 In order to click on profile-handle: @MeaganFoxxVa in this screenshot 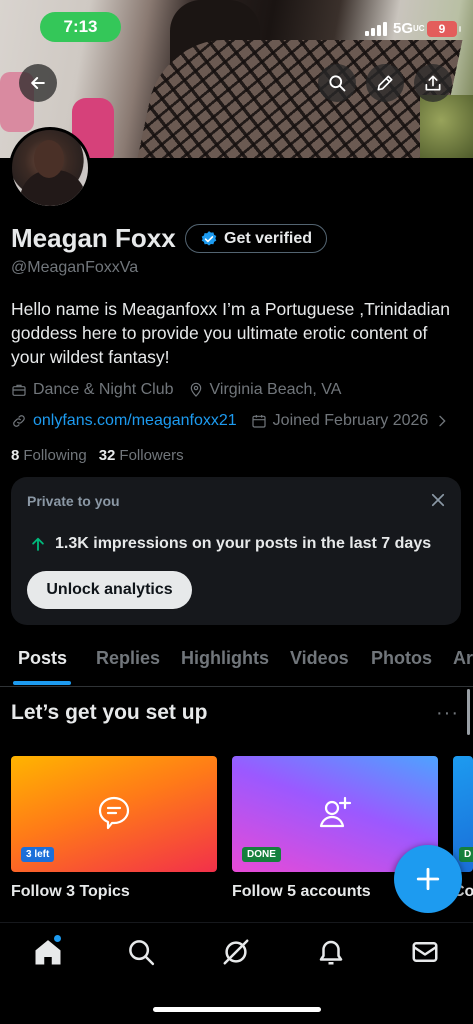, I will do `click(75, 267)`.